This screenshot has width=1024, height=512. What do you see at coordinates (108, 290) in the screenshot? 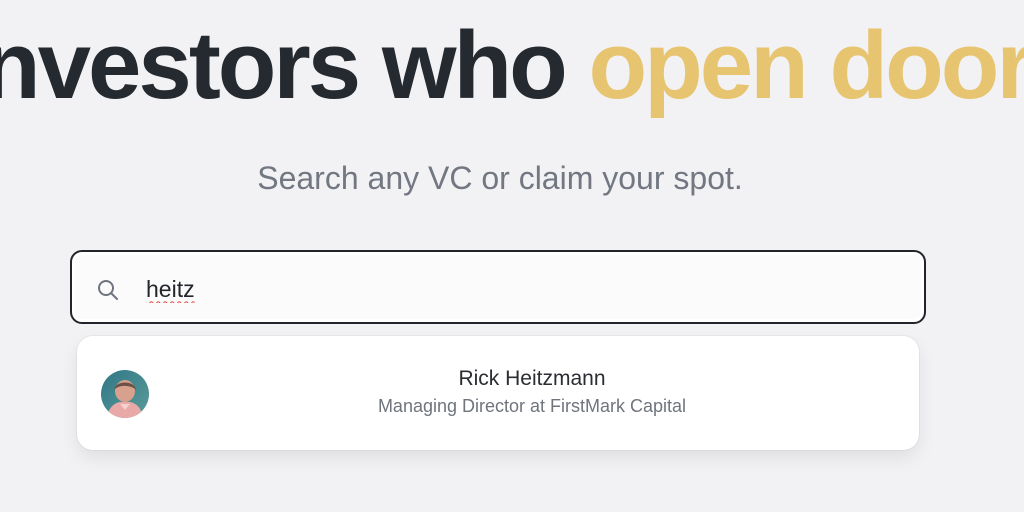
I see `search-icon` at bounding box center [108, 290].